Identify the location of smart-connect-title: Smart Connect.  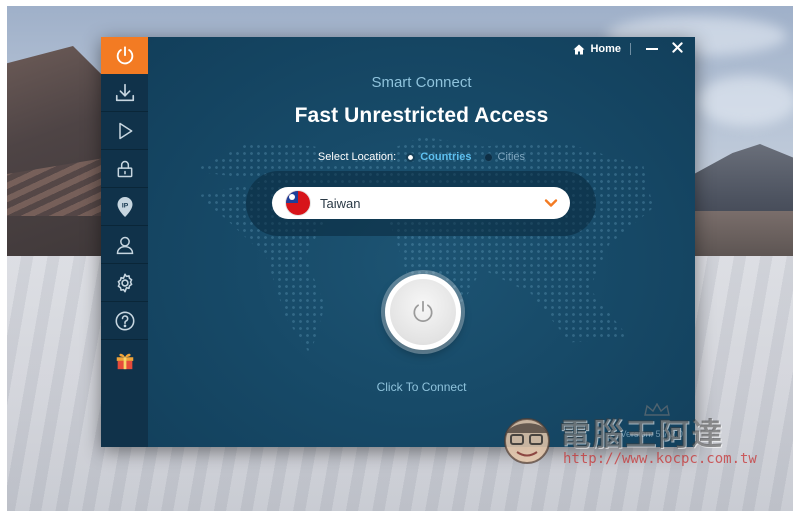
(421, 82).